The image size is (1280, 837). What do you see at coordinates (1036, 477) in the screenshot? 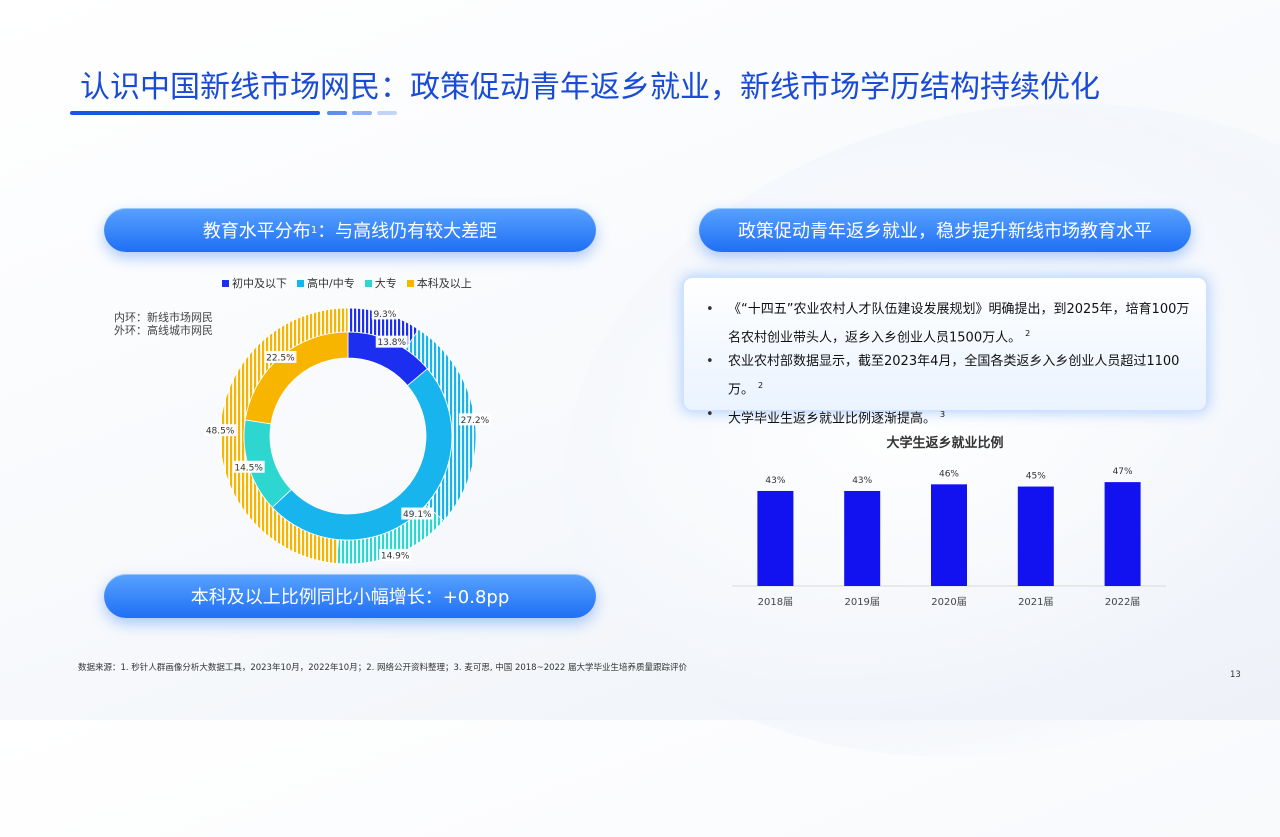
I see `bar-value-label-3: 45%` at bounding box center [1036, 477].